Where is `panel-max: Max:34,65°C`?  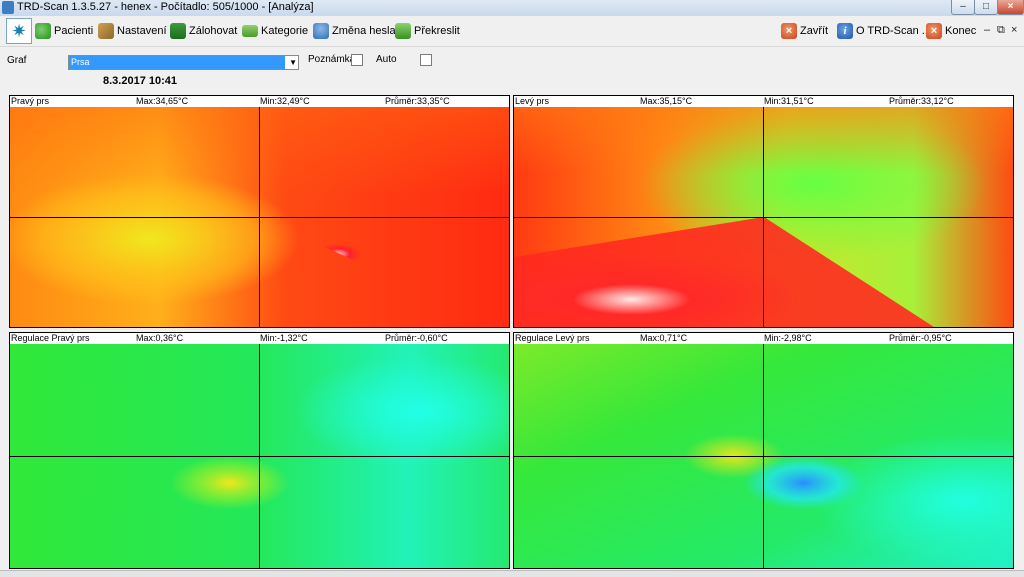
panel-max: Max:34,65°C is located at coordinates (162, 101).